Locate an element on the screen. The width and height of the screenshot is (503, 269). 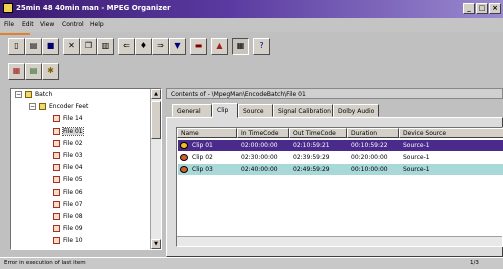
table-cell: 02:30:00:00 is located at coordinates (259, 157).